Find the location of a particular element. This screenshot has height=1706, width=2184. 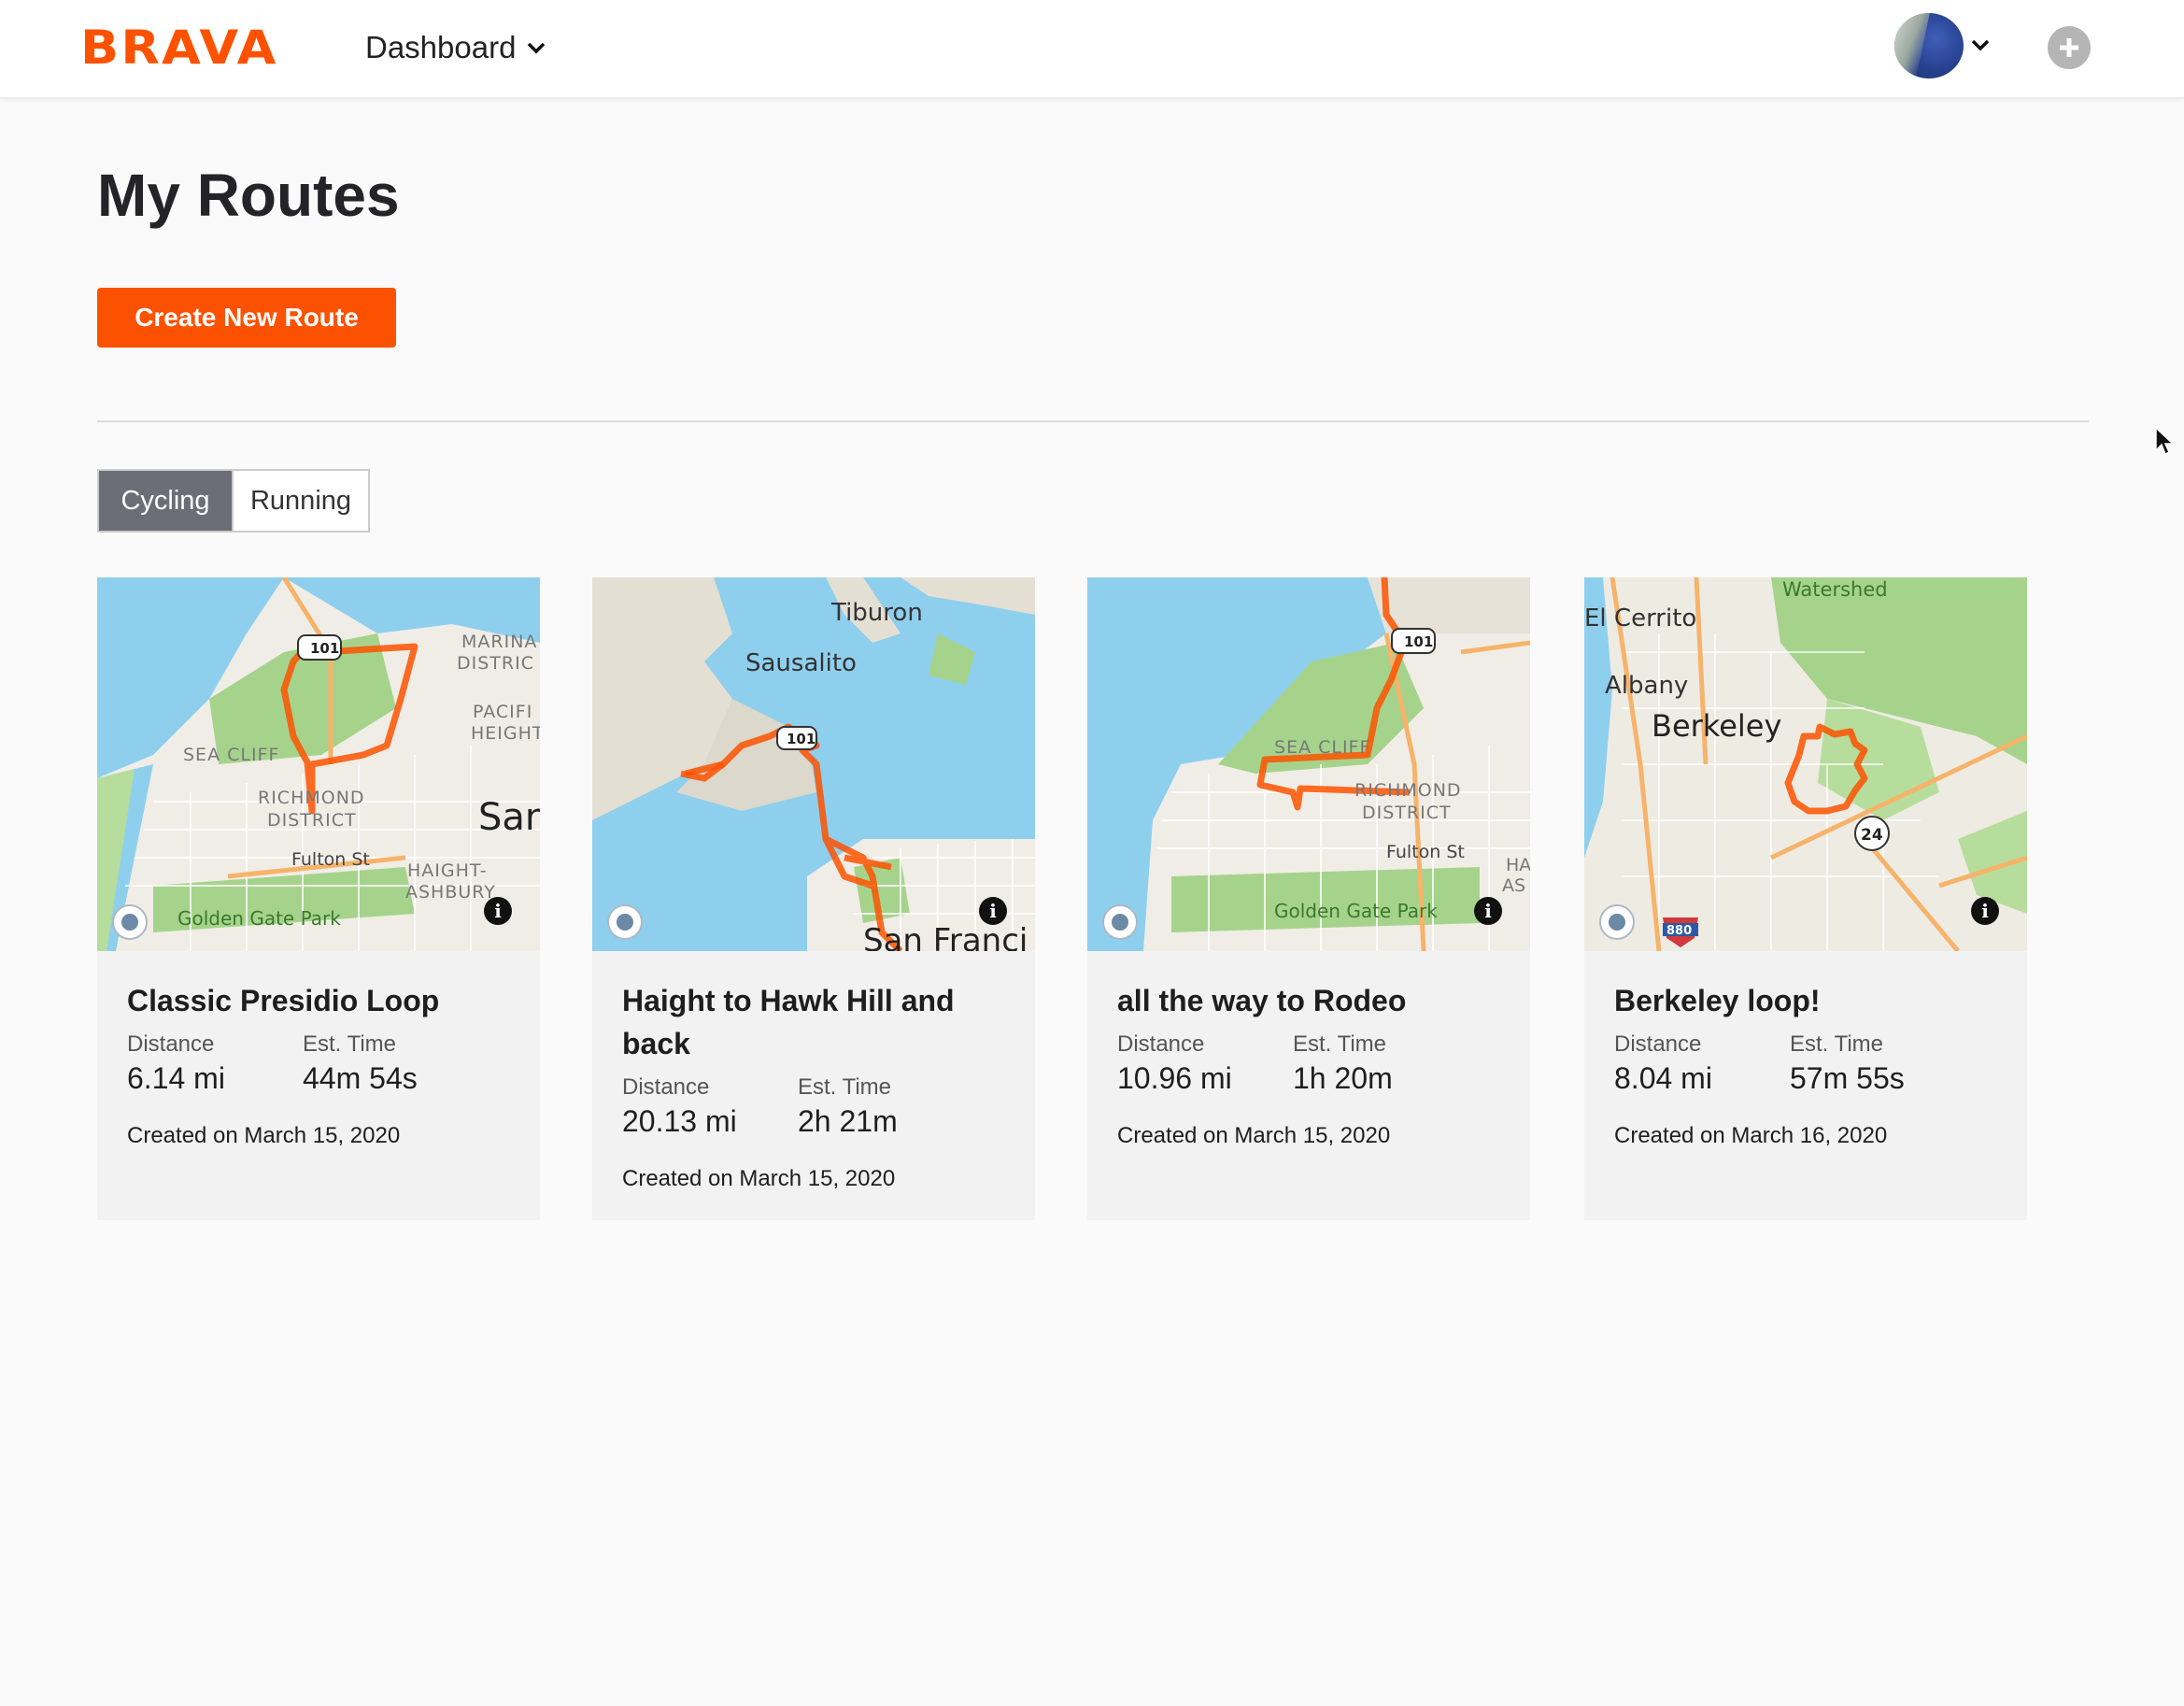

route-title: Haight to Hawk Hill and back is located at coordinates (817, 1022).